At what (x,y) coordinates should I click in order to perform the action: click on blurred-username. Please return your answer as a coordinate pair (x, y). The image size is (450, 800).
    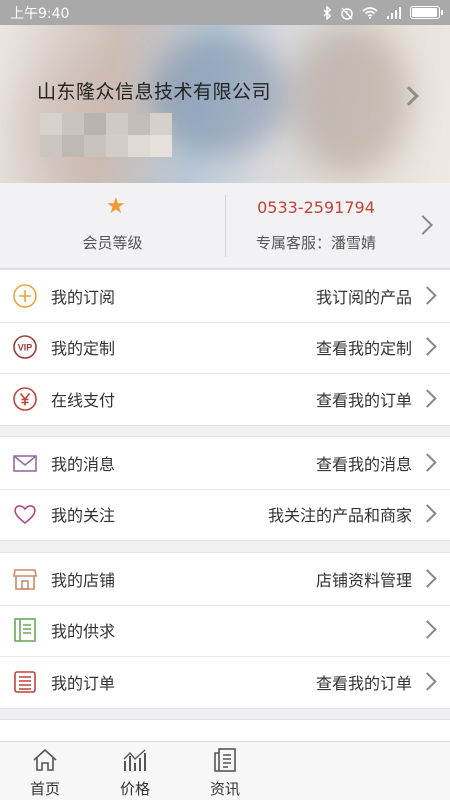
    Looking at the image, I should click on (106, 135).